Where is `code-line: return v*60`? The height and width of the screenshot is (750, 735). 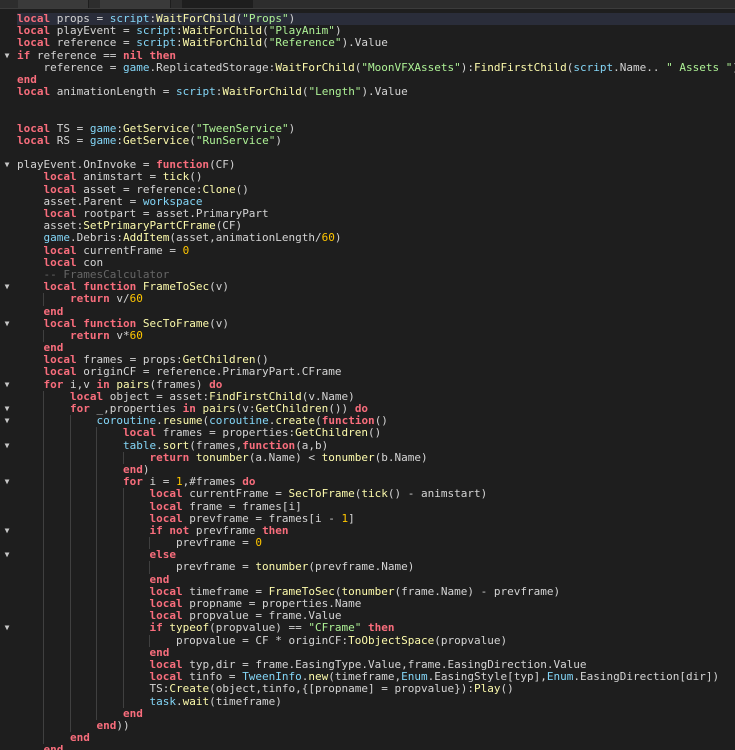 code-line: return v*60 is located at coordinates (376, 335).